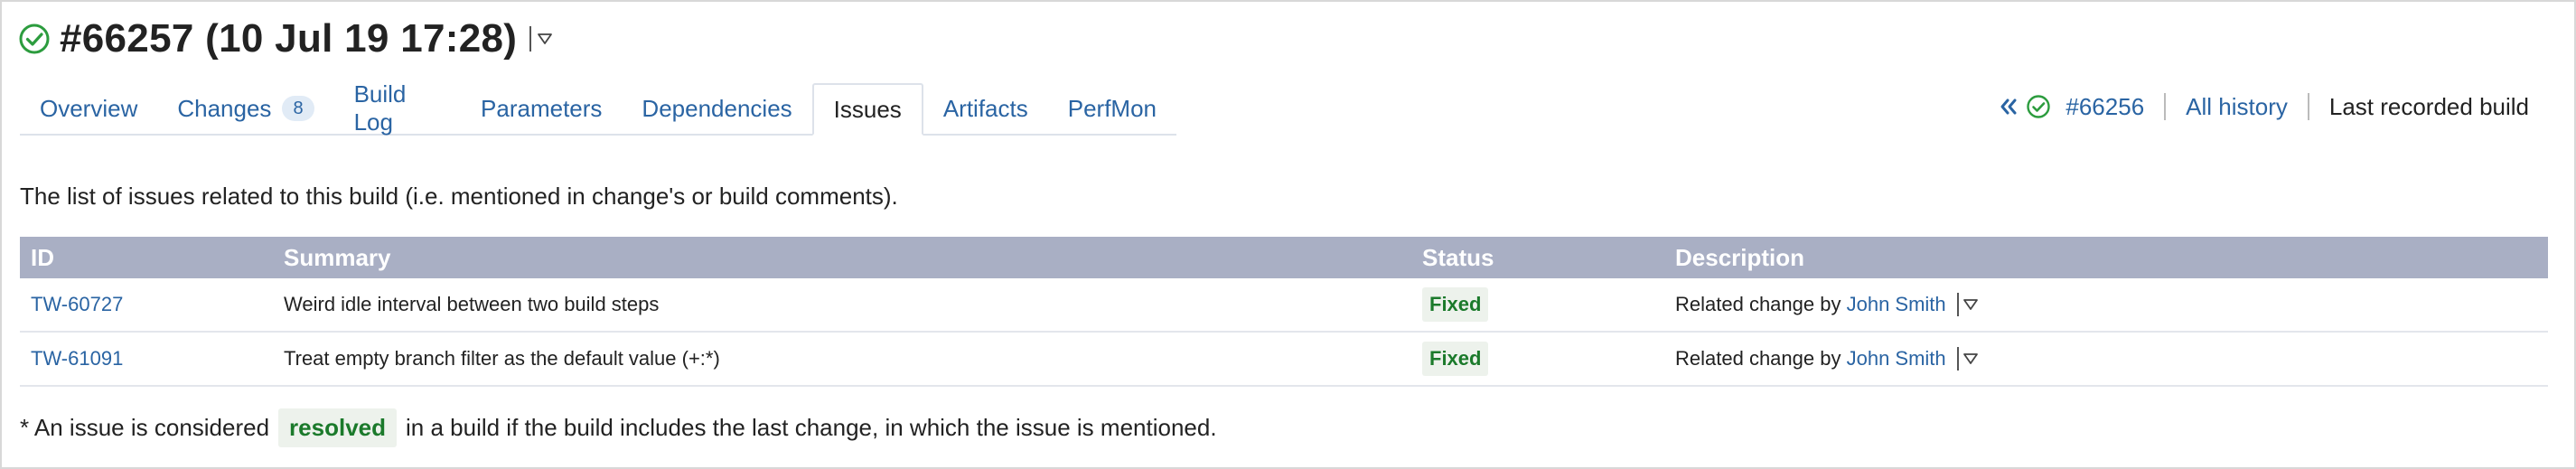 This screenshot has width=2576, height=469. What do you see at coordinates (289, 38) in the screenshot?
I see `page-title: #66257 (10 Jul 19 17:28)` at bounding box center [289, 38].